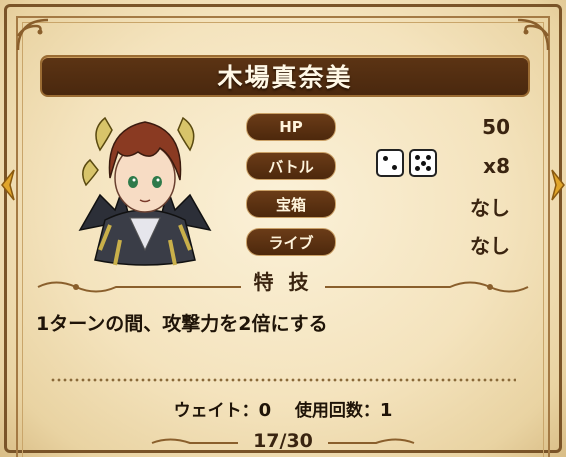 The height and width of the screenshot is (457, 566). Describe the element at coordinates (490, 246) in the screenshot. I see `stat-value-live: なし` at that location.